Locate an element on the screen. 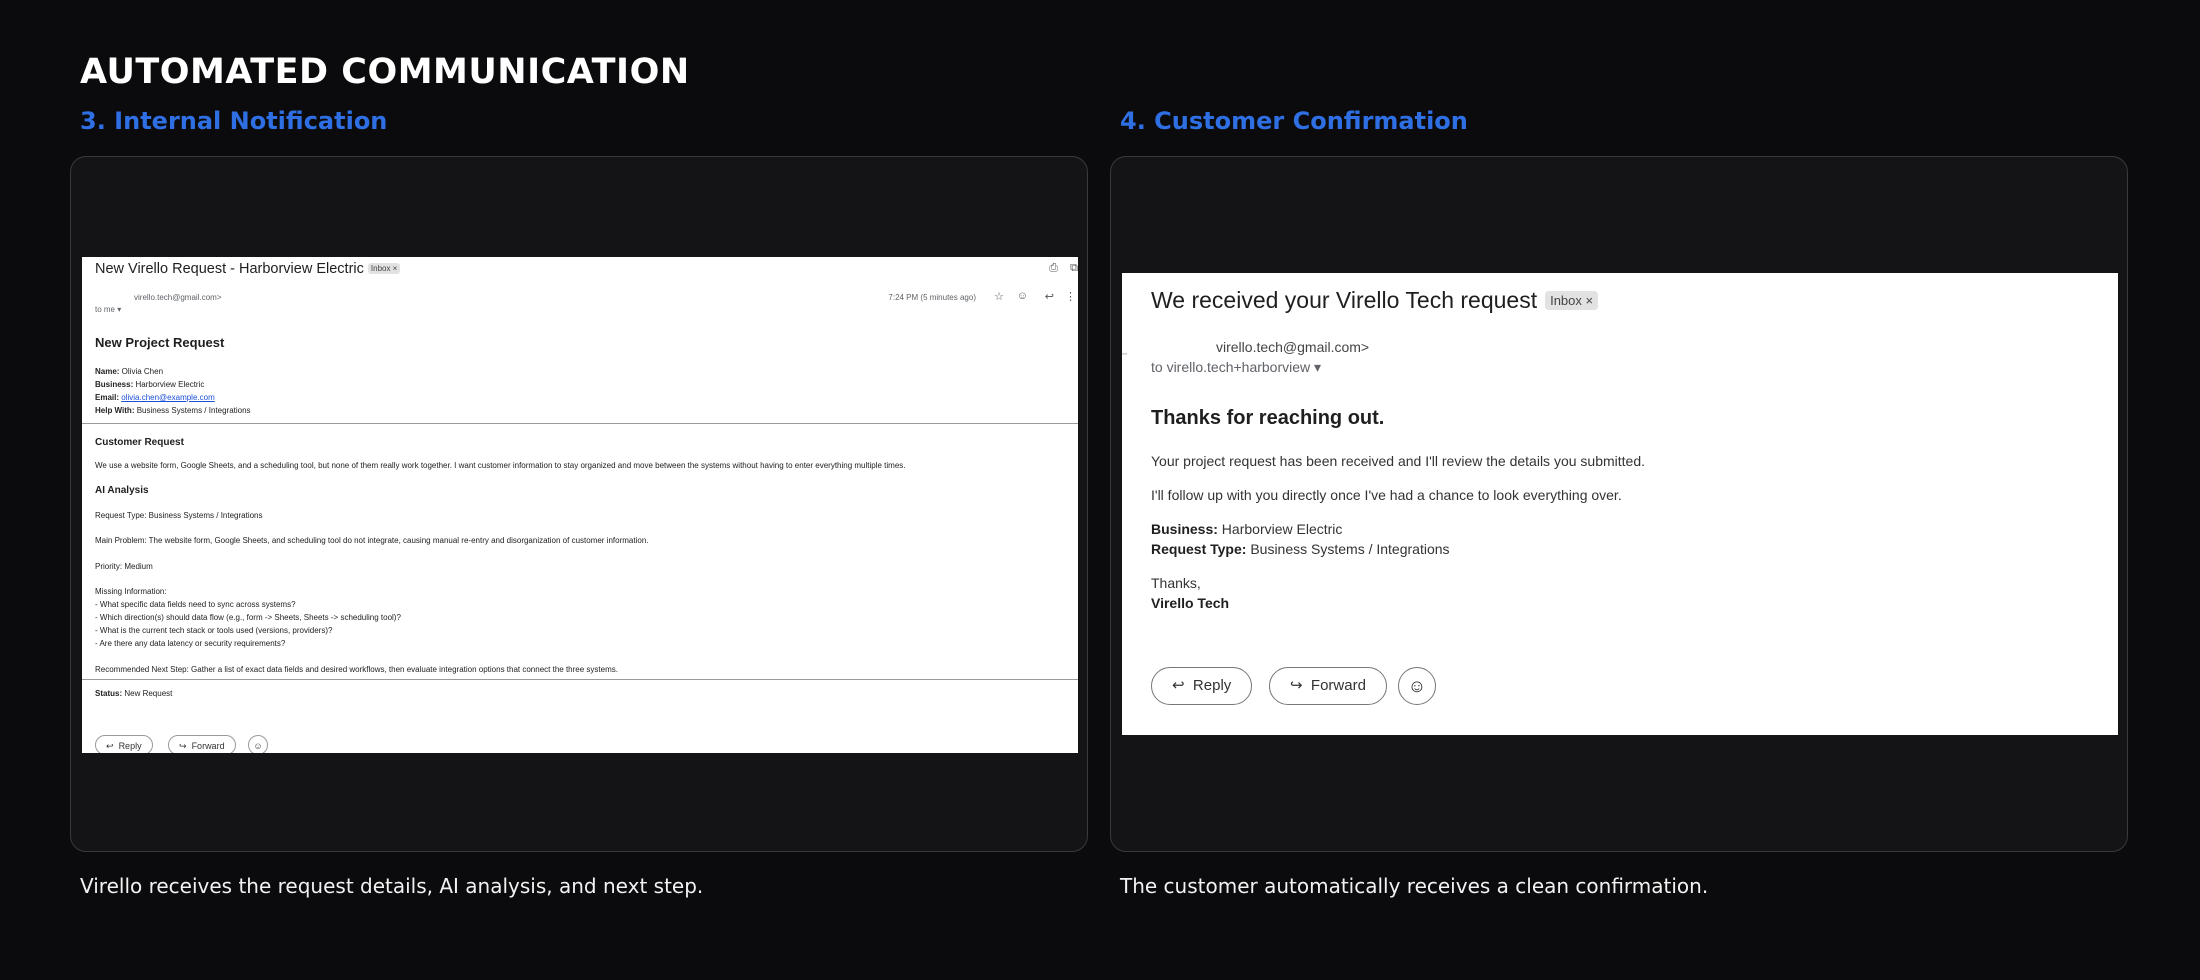  email-heading: Thanks for reaching out. is located at coordinates (1268, 418).